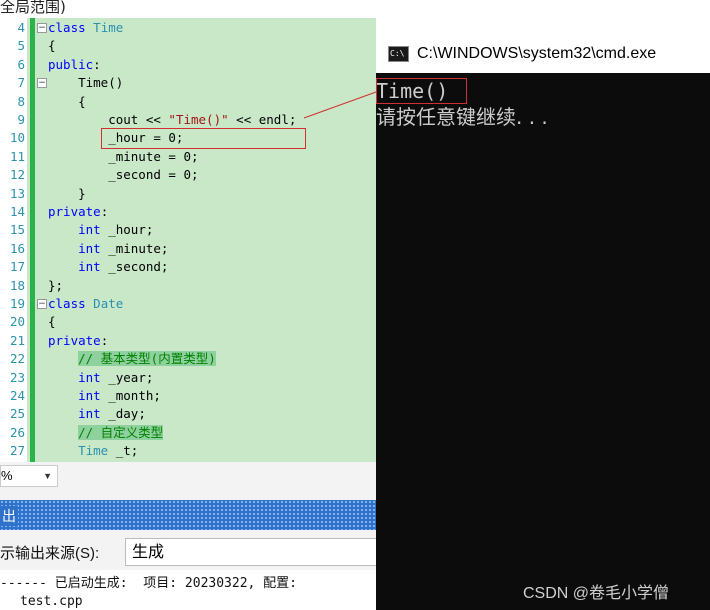  I want to click on watermark: CSDN @卷毛小学僧, so click(596, 593).